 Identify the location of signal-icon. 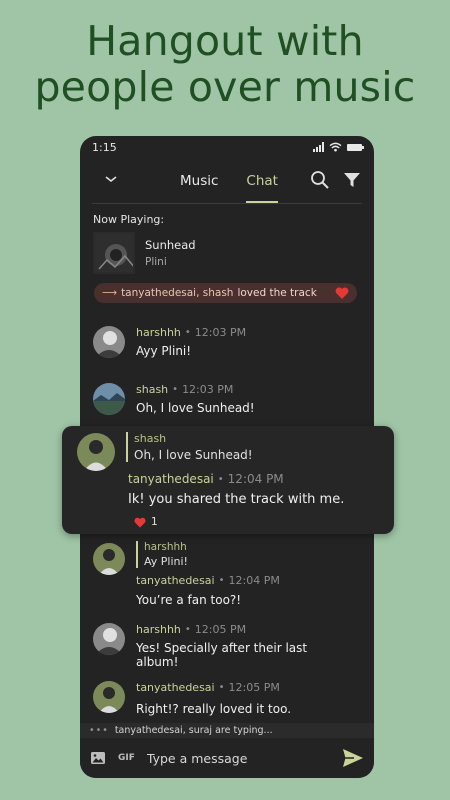
(318, 147).